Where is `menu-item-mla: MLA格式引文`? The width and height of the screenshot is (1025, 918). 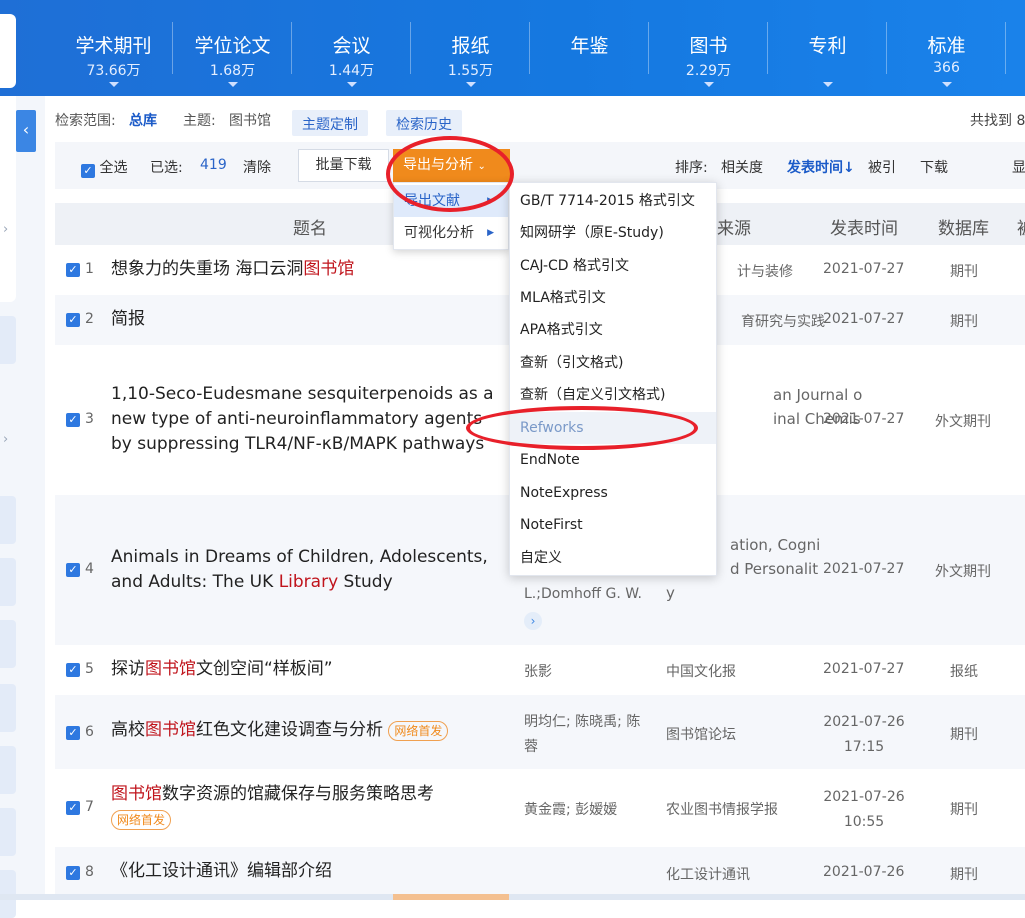
menu-item-mla: MLA格式引文 is located at coordinates (613, 298).